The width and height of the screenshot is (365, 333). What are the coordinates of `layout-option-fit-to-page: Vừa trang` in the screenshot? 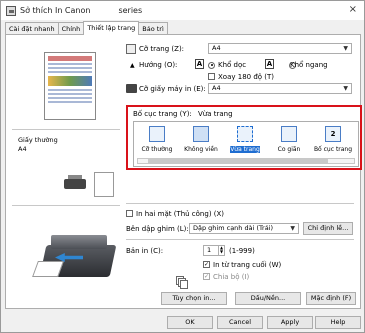 It's located at (245, 141).